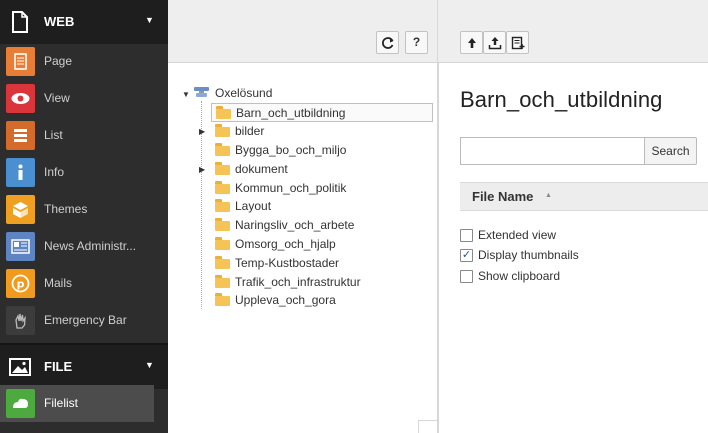 The width and height of the screenshot is (708, 433). Describe the element at coordinates (416, 42) in the screenshot. I see `help-button: ?` at that location.